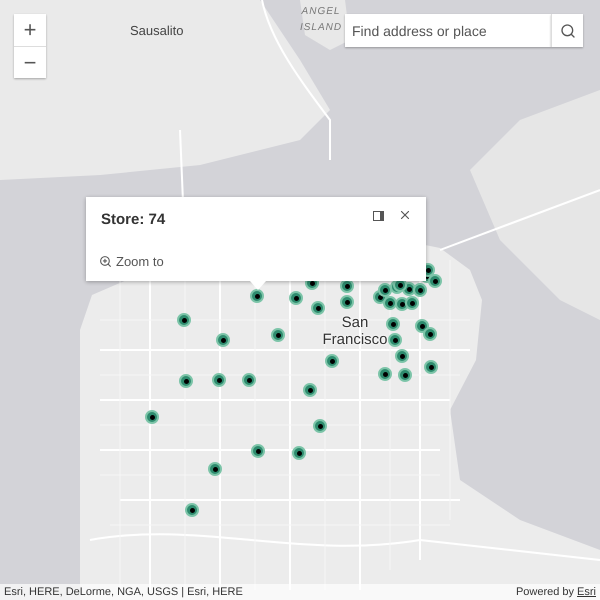 The image size is (600, 600). I want to click on map-label: ANGEL ISLAND, so click(321, 20).